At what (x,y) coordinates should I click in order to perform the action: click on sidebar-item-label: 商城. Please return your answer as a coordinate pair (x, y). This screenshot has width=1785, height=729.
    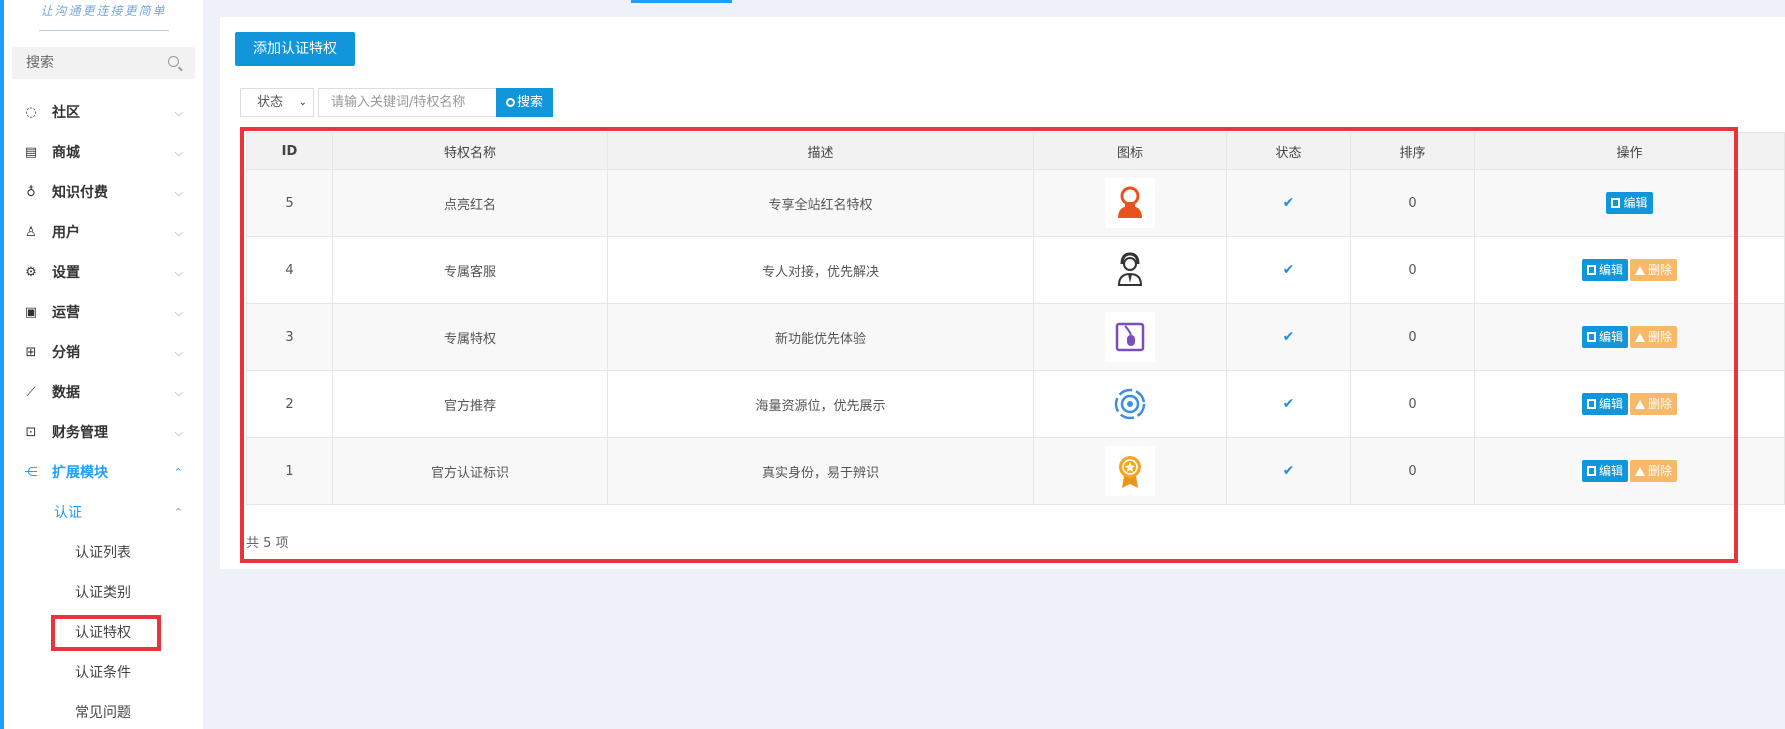
    Looking at the image, I should click on (66, 153).